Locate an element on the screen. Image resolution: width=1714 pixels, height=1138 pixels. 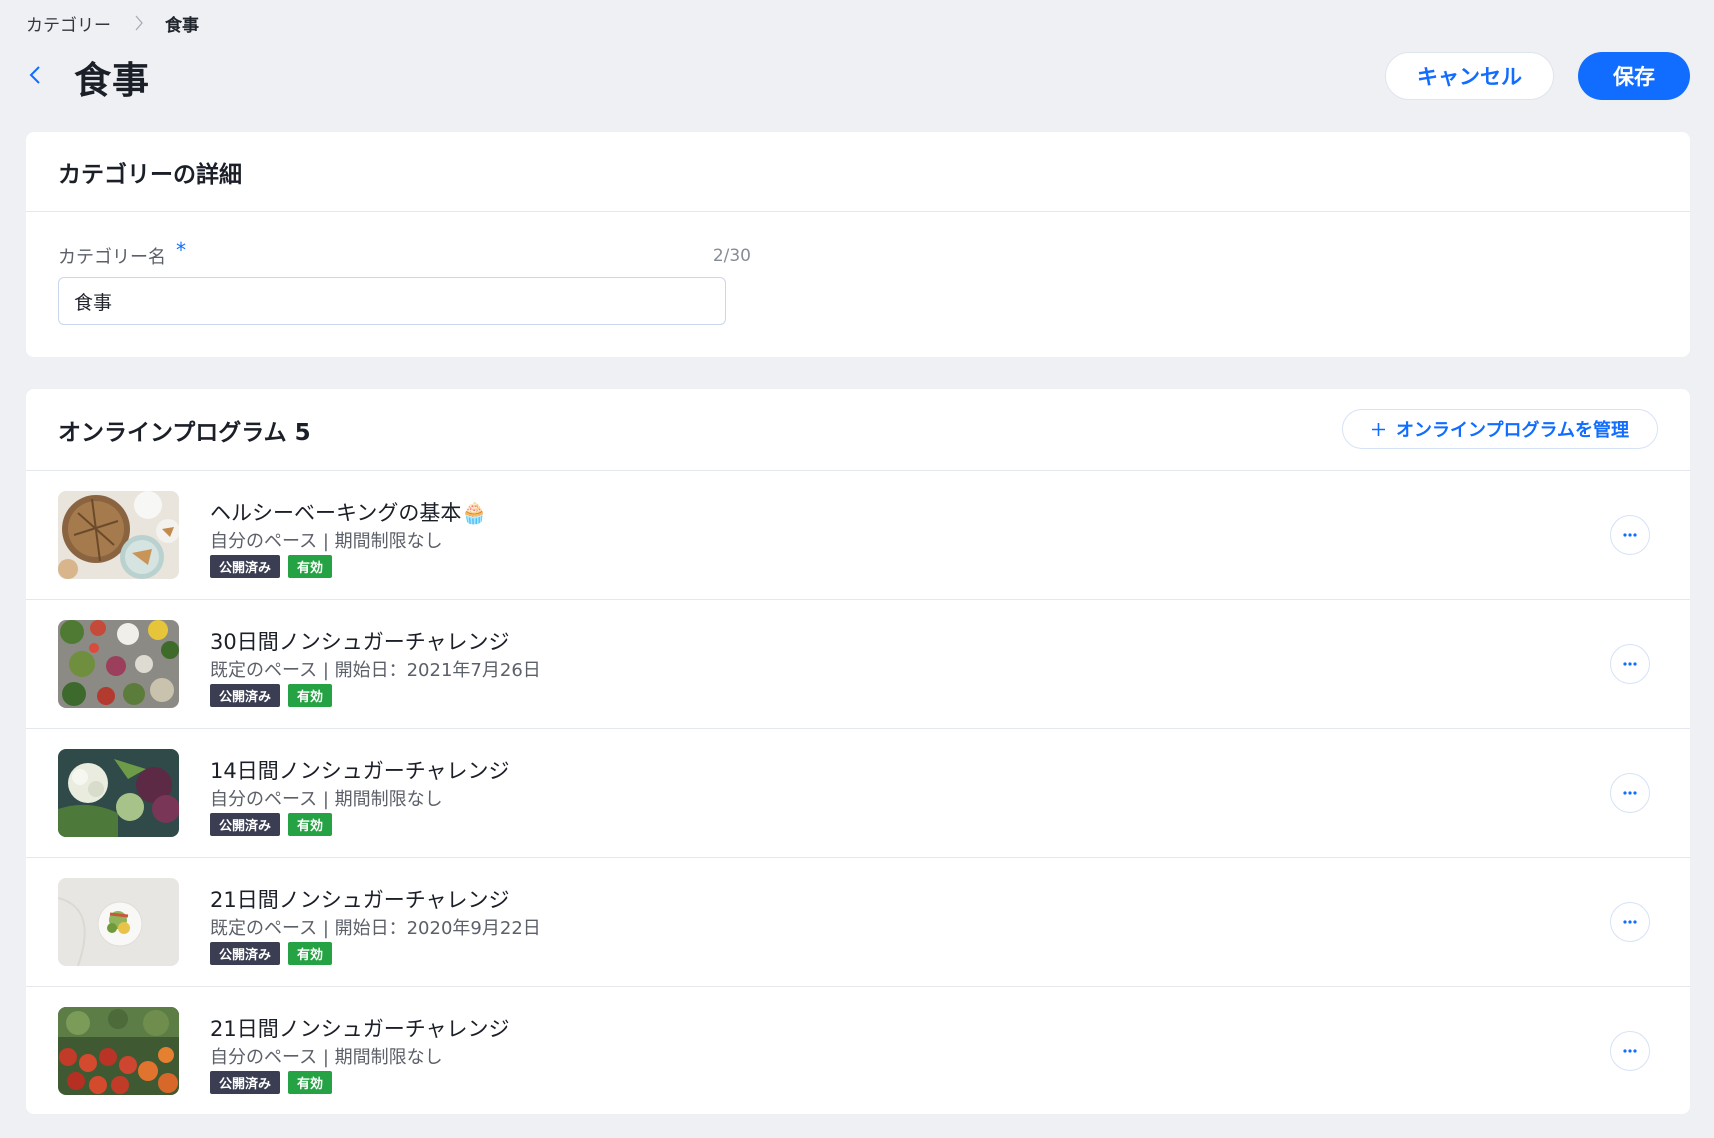
baking-image is located at coordinates (118, 535).